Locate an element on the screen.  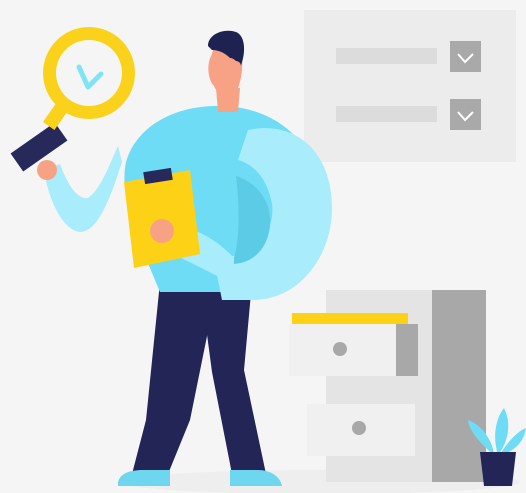
background-panel is located at coordinates (410, 86).